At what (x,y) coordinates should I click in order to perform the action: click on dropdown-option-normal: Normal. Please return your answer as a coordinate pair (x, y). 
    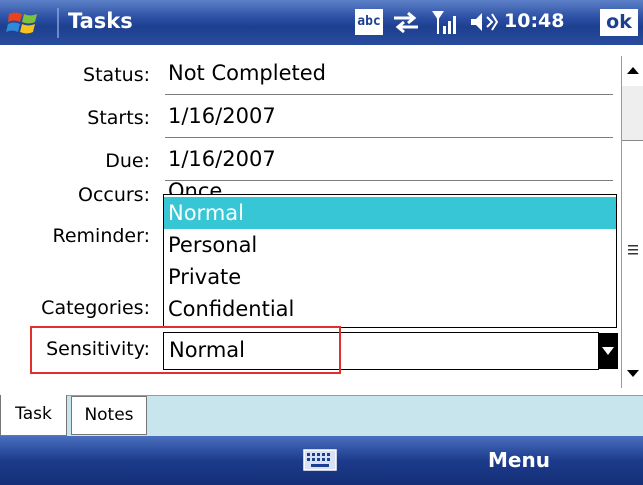
    Looking at the image, I should click on (390, 213).